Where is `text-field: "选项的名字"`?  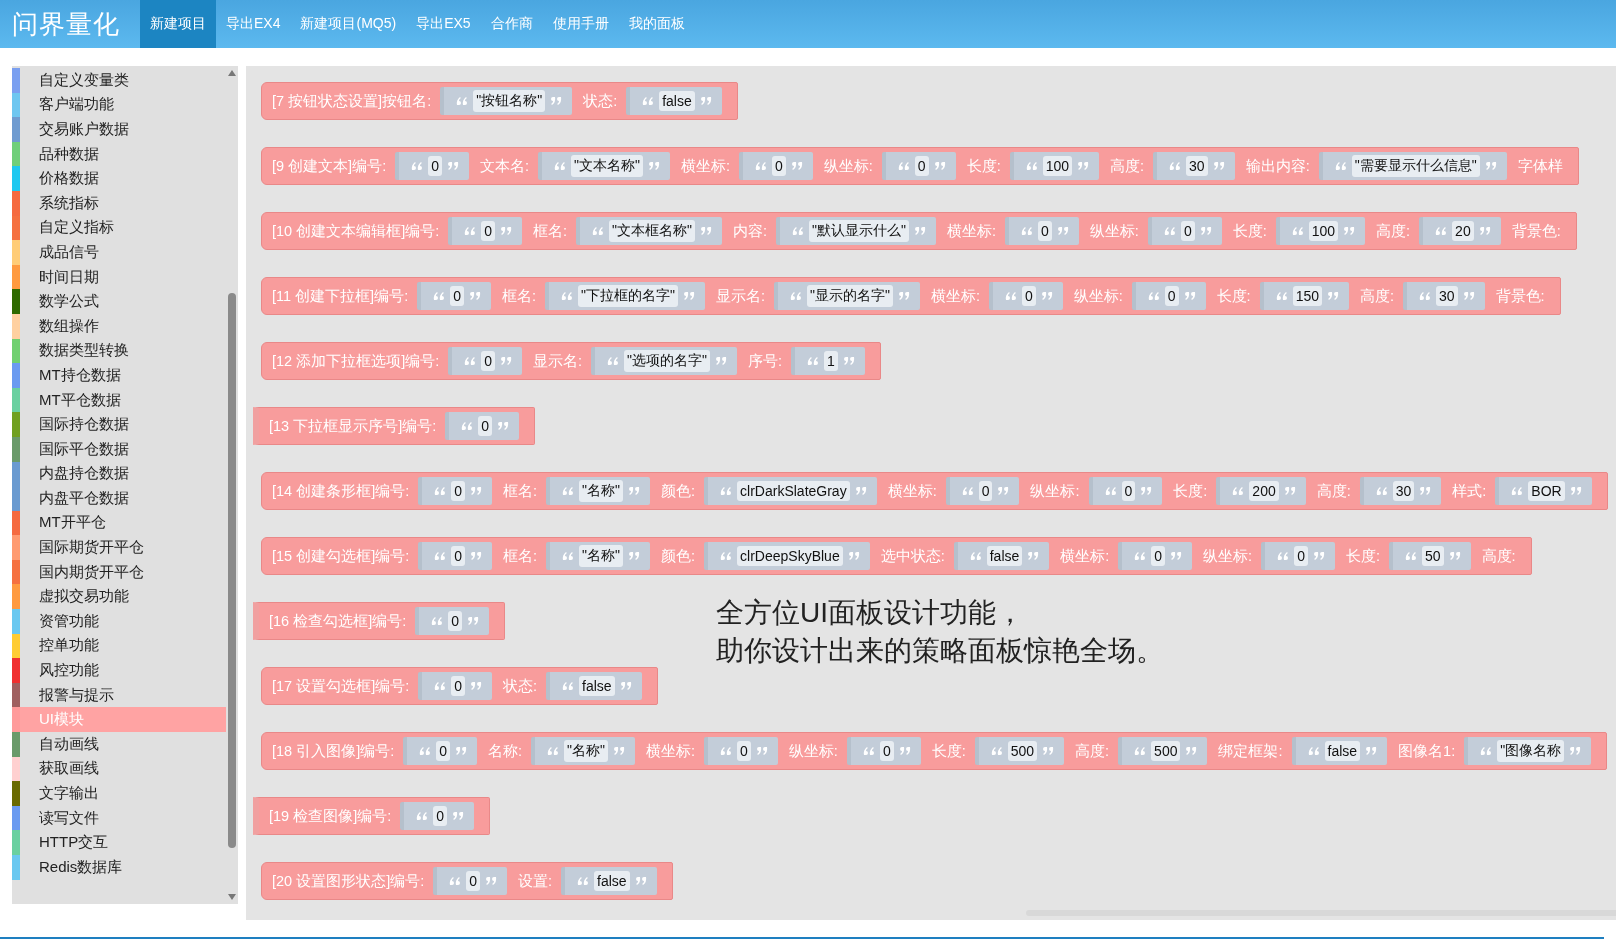
text-field: "选项的名字" is located at coordinates (667, 361).